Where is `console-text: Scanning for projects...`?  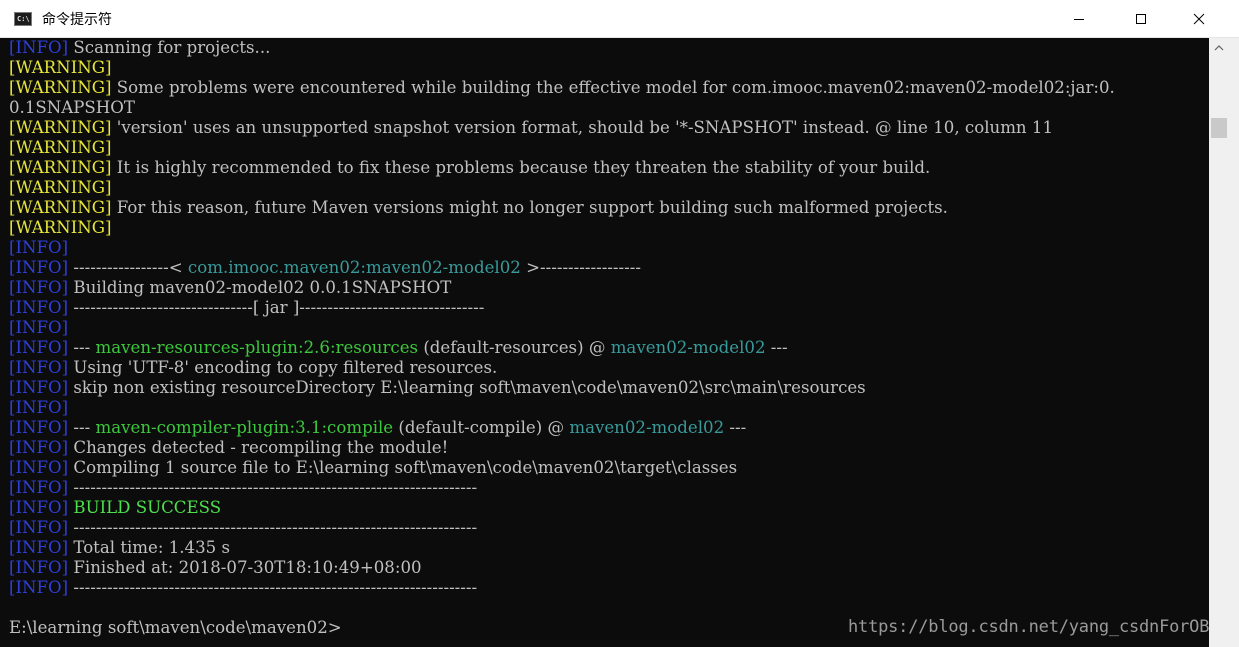 console-text: Scanning for projects... is located at coordinates (169, 47).